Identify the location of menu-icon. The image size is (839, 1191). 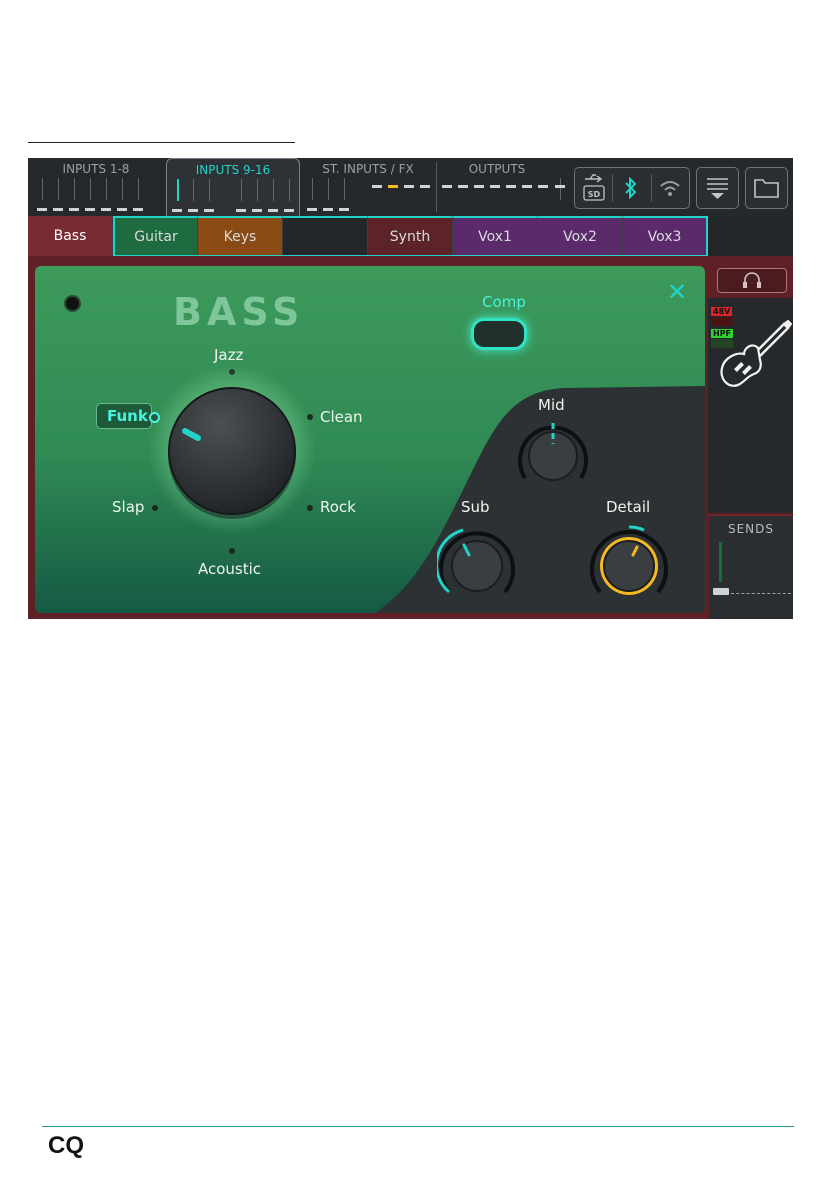
(717, 188).